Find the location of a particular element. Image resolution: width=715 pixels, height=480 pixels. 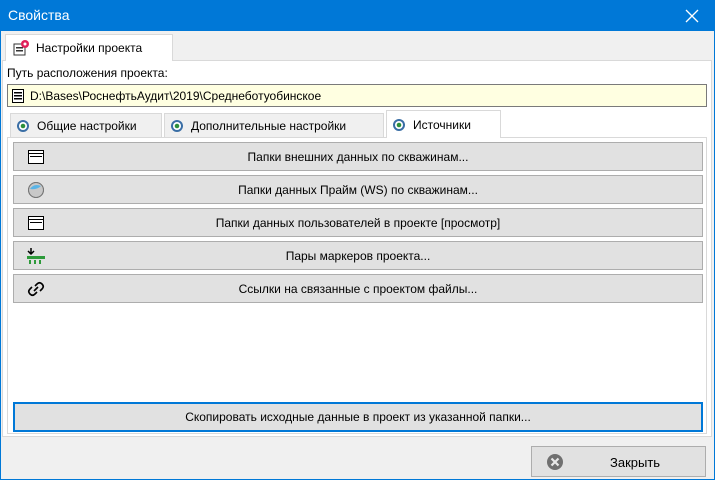

tab-general-settings: Общие настройки is located at coordinates (86, 125).